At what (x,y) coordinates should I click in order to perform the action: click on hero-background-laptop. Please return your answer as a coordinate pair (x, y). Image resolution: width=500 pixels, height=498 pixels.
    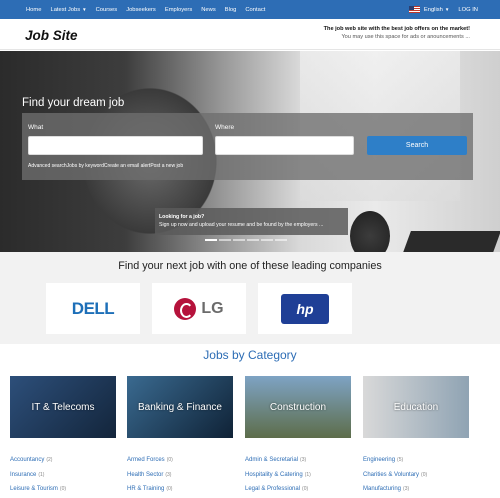
    Looking at the image, I should click on (444, 241).